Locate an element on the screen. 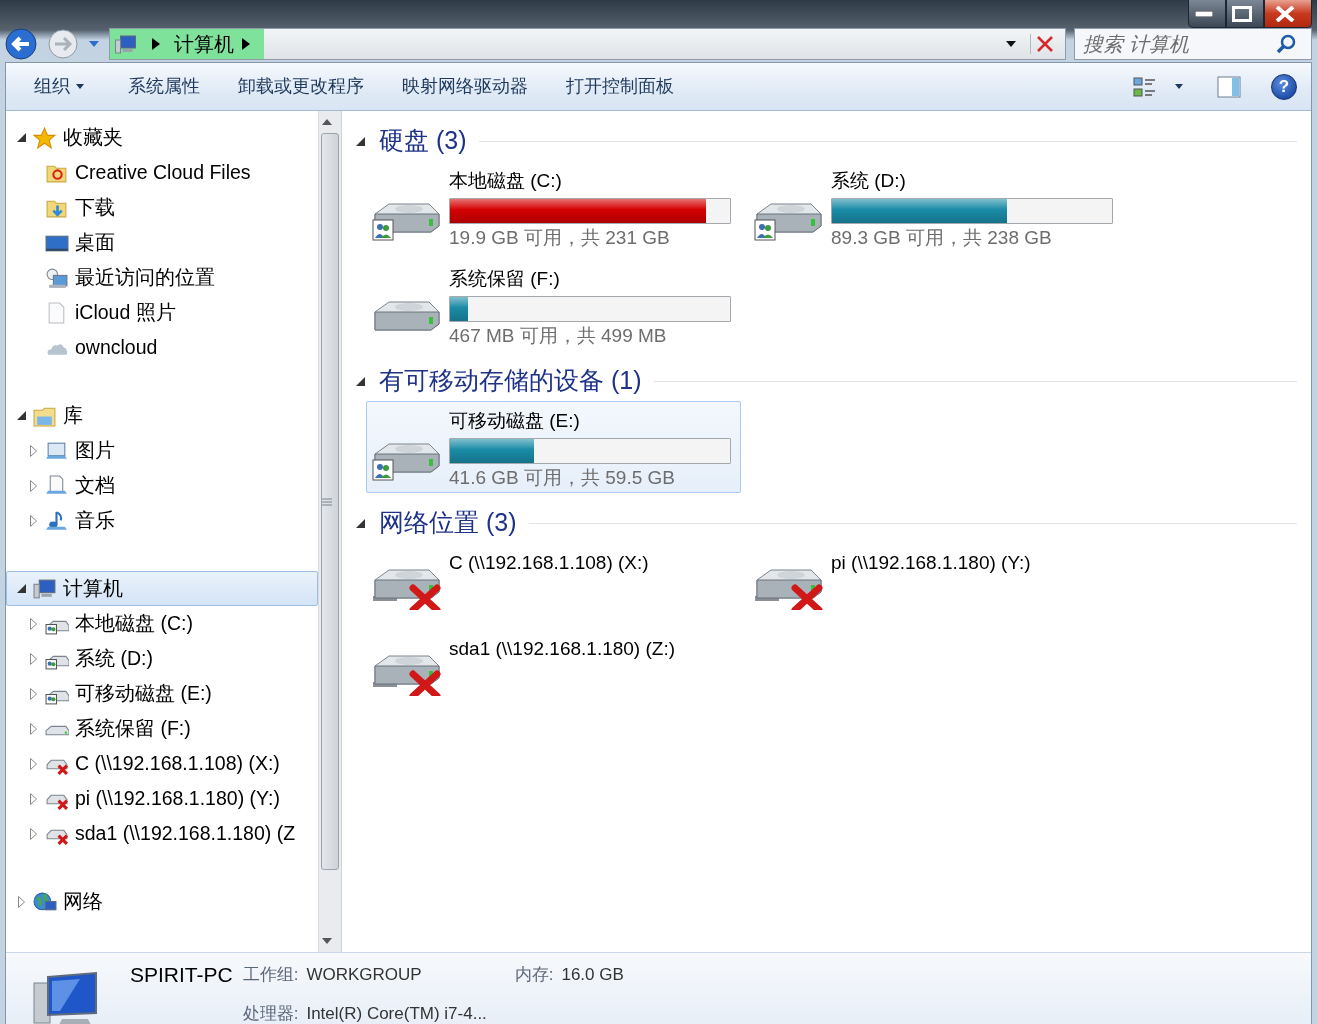 Image resolution: width=1317 pixels, height=1024 pixels. music-icon is located at coordinates (57, 520).